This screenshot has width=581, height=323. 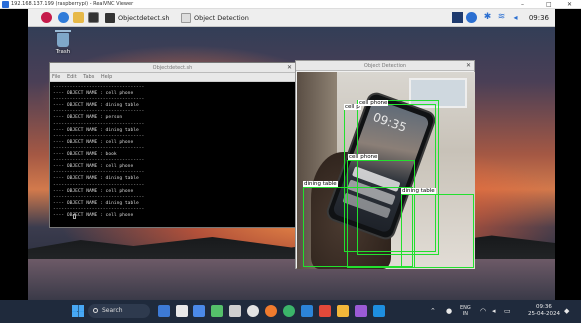 I want to click on tray-app-icon: ●, so click(x=449, y=311).